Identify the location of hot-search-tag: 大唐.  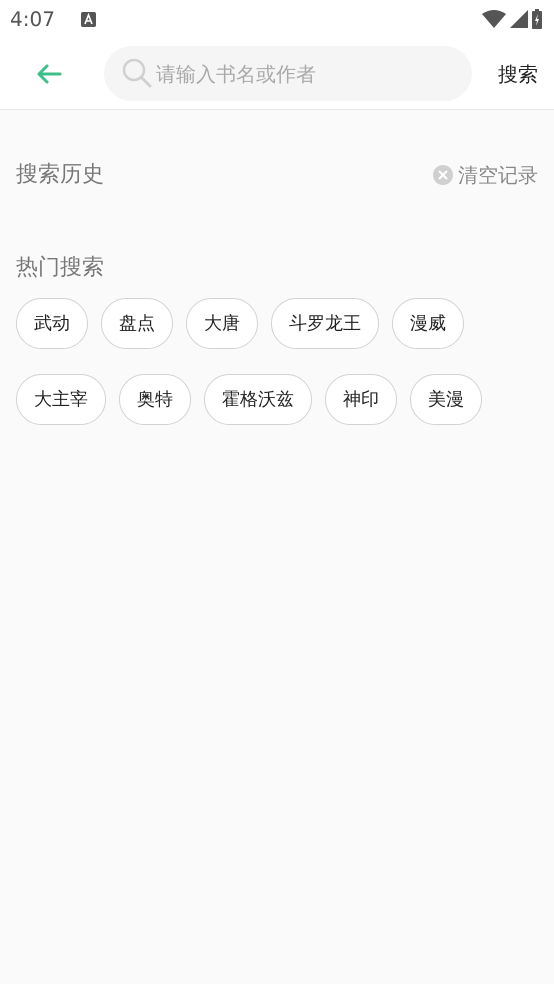
(222, 323).